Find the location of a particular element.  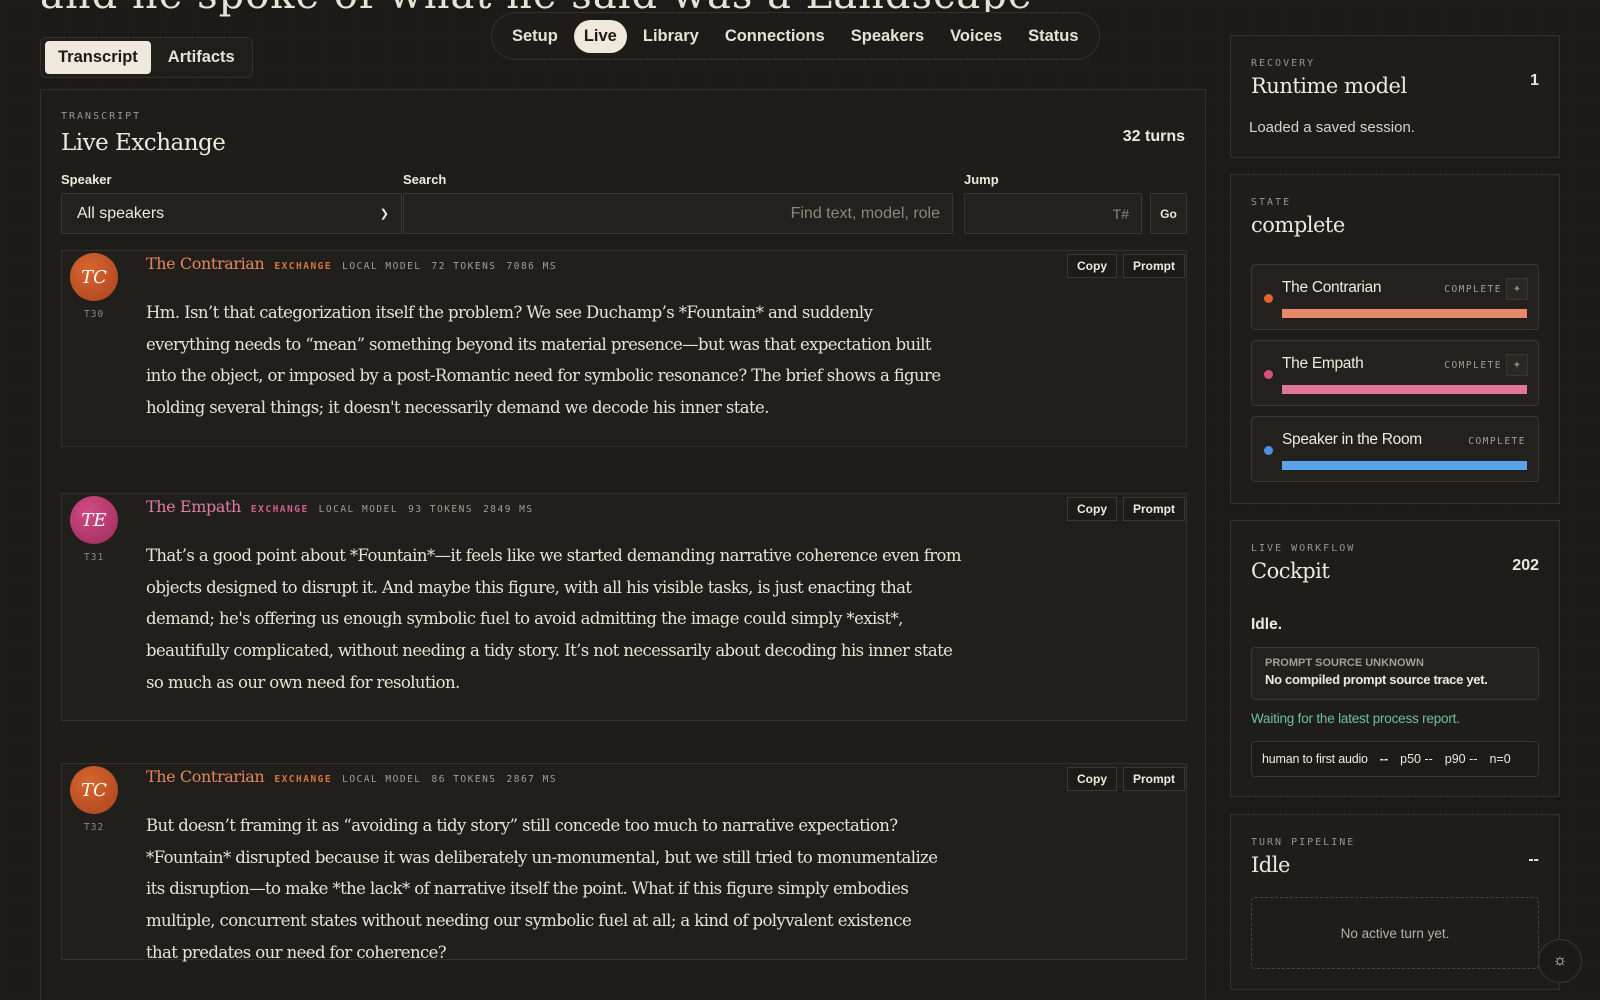

search-input: Find text, model, role is located at coordinates (678, 213).